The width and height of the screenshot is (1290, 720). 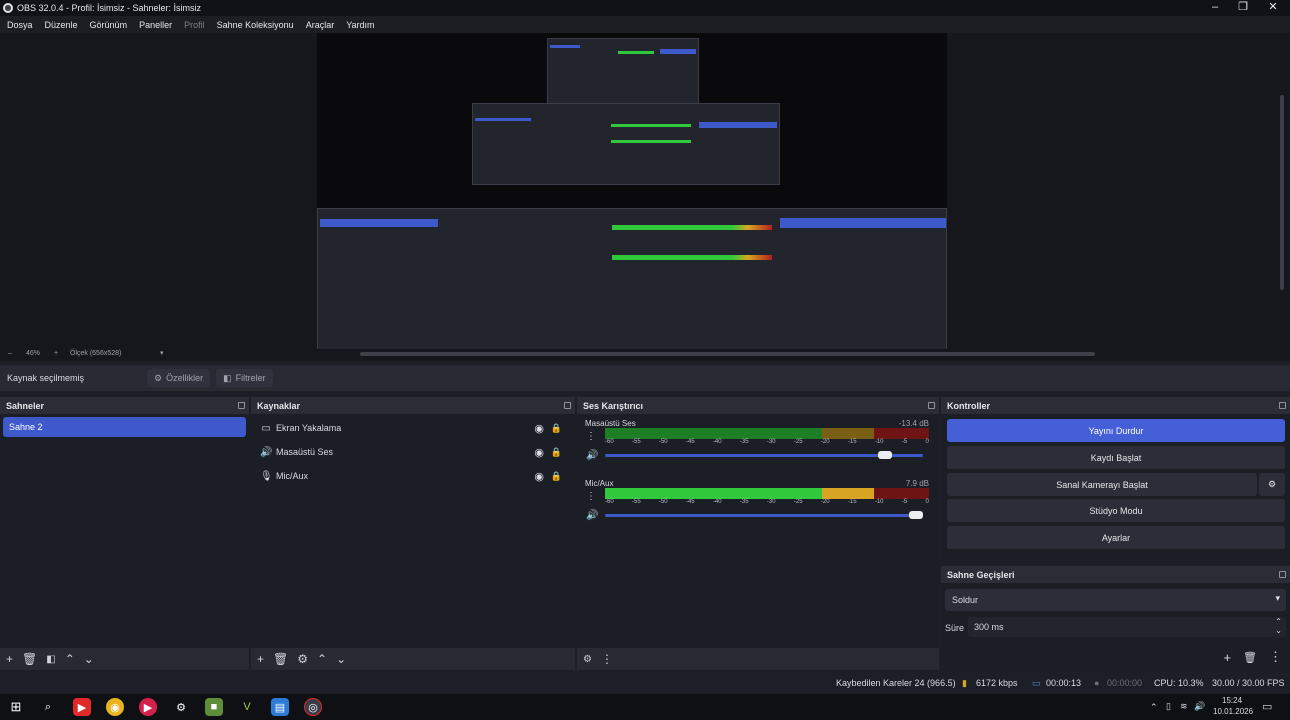 I want to click on preview-horizontal-scrollbar, so click(x=727, y=354).